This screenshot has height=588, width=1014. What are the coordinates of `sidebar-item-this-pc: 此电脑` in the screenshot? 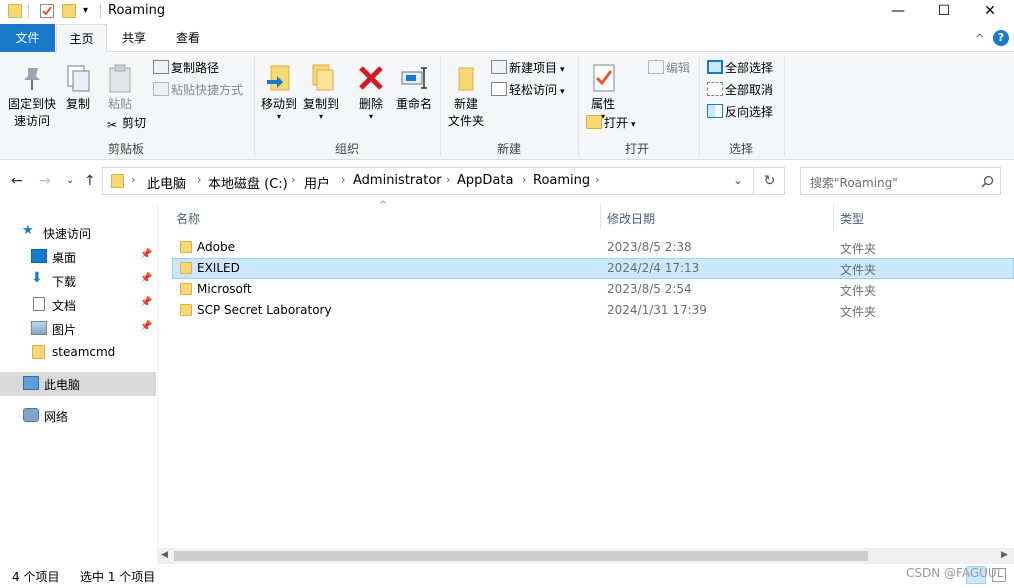 It's located at (78, 384).